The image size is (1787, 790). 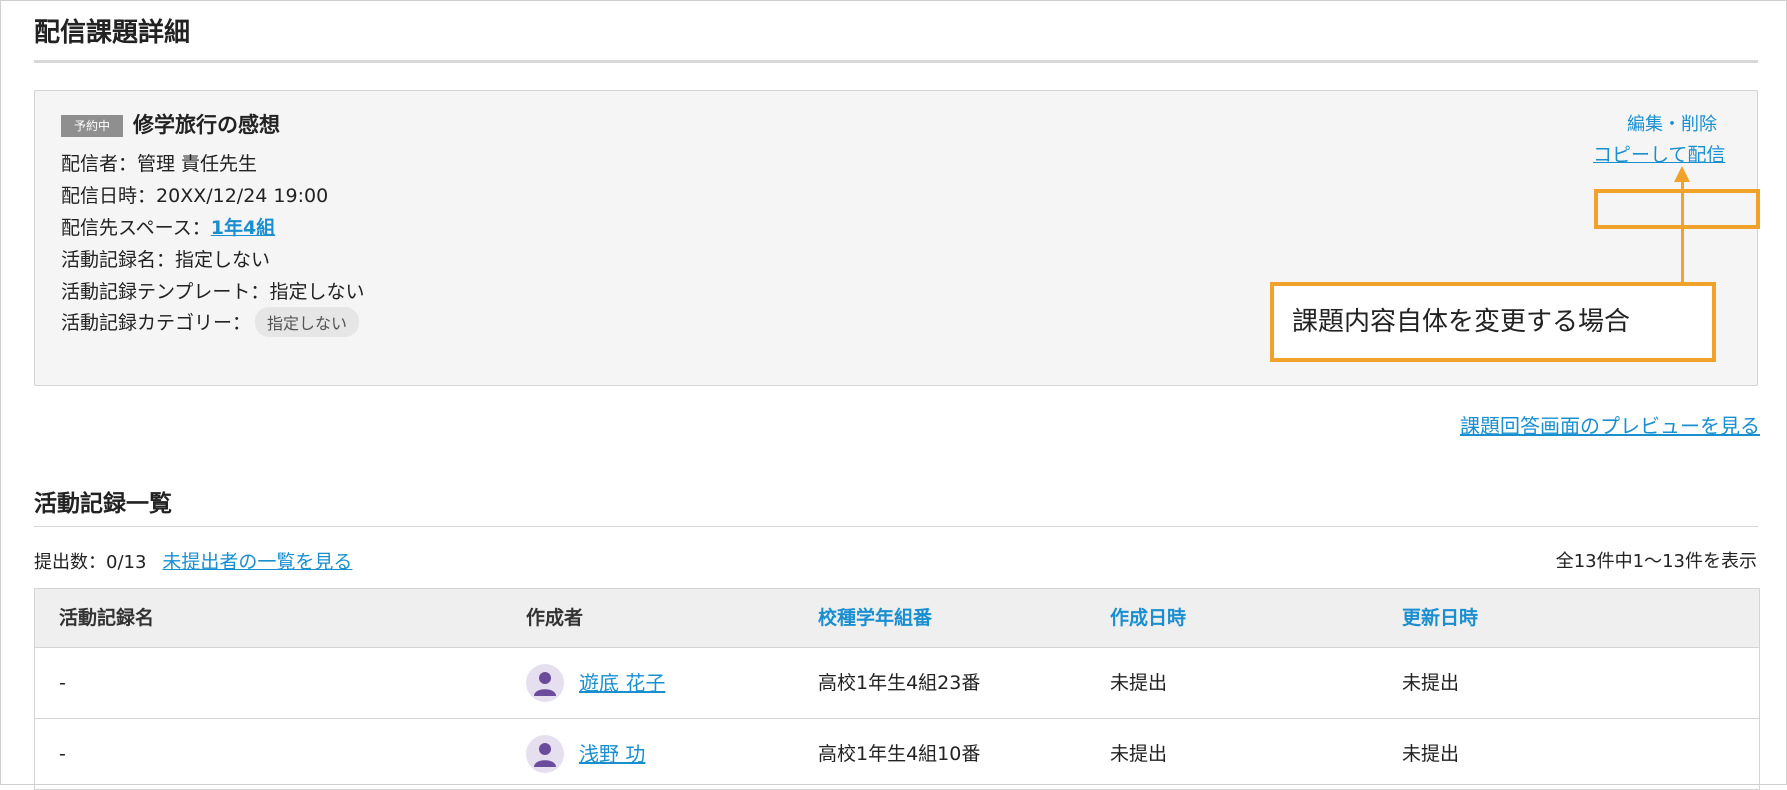 I want to click on unsubmitted-list-link: 未提出者の一覧を見る, so click(x=257, y=562).